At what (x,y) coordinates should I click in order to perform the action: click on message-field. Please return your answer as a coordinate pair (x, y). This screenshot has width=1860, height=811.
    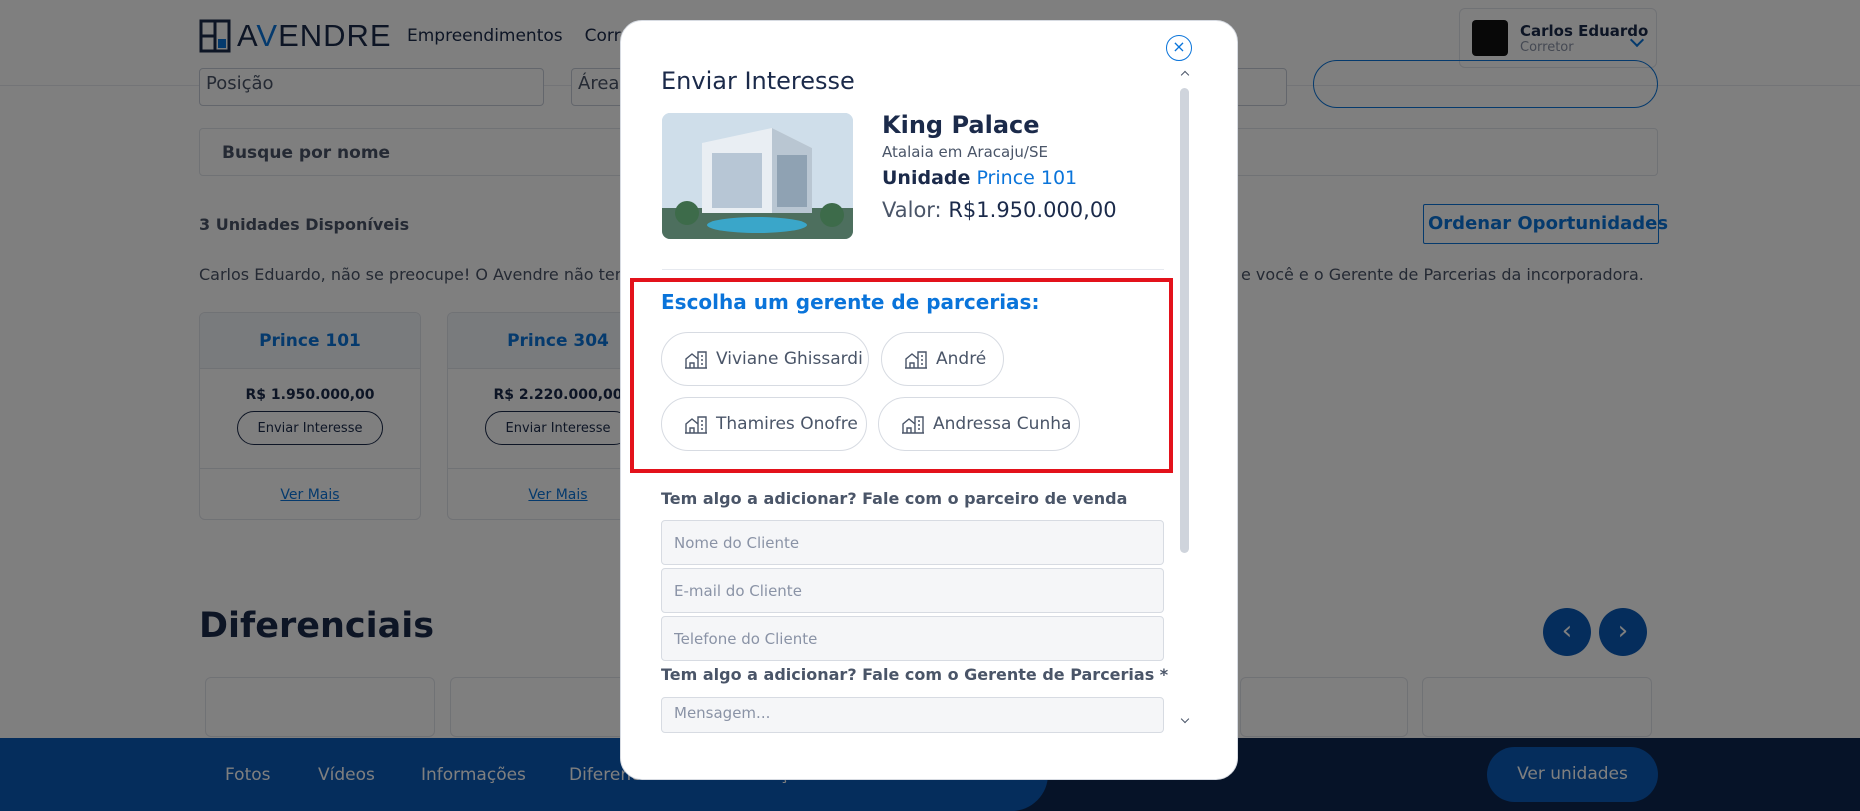
    Looking at the image, I should click on (912, 715).